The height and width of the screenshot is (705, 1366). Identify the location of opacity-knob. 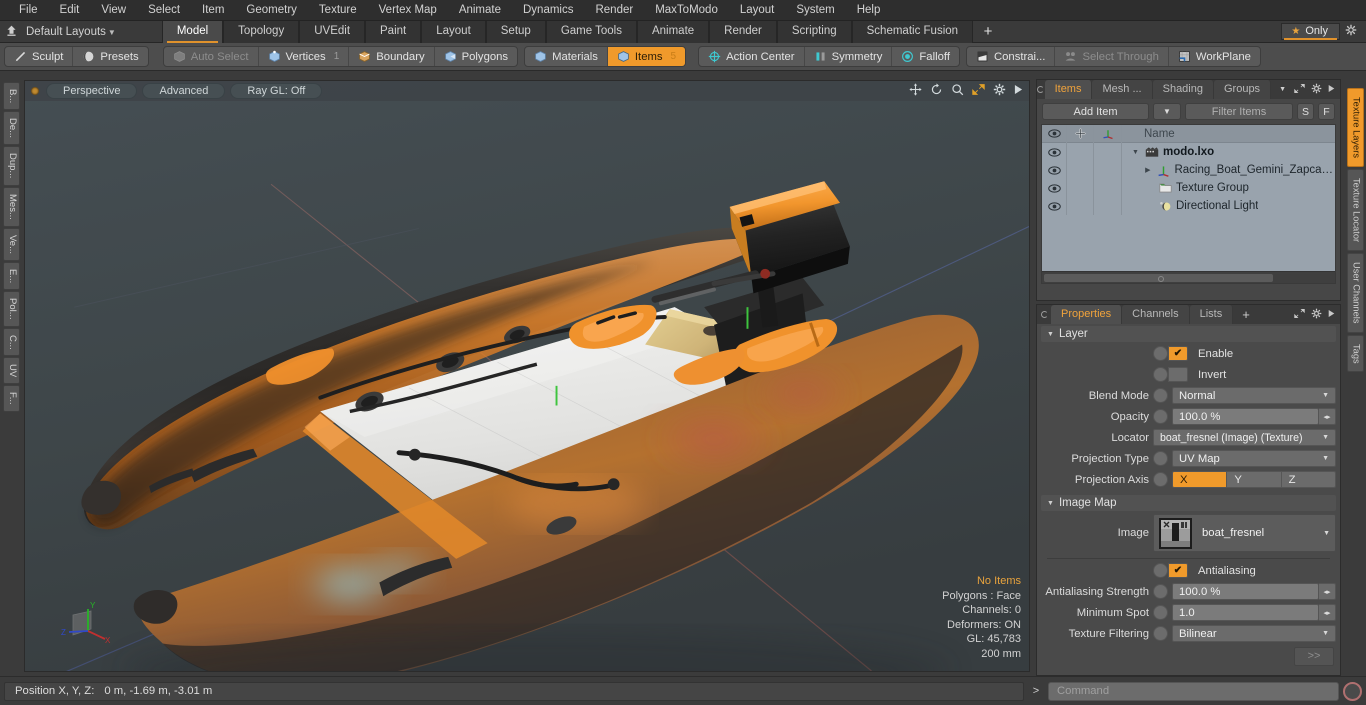
(1160, 416).